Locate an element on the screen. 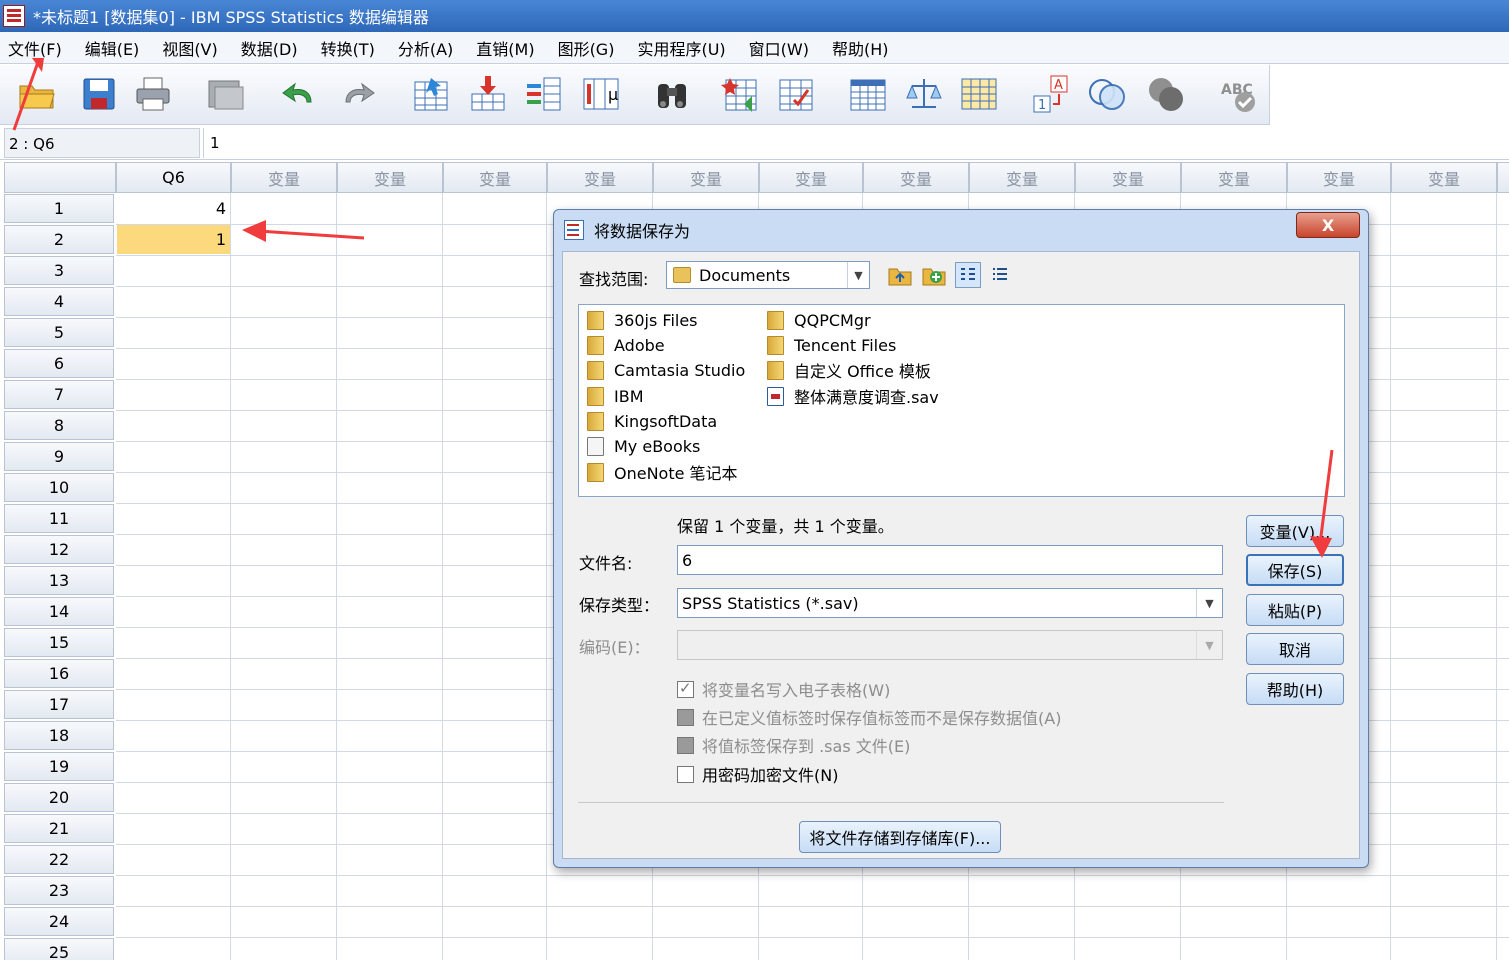 Image resolution: width=1509 pixels, height=960 pixels. row-header: 14 is located at coordinates (59, 611).